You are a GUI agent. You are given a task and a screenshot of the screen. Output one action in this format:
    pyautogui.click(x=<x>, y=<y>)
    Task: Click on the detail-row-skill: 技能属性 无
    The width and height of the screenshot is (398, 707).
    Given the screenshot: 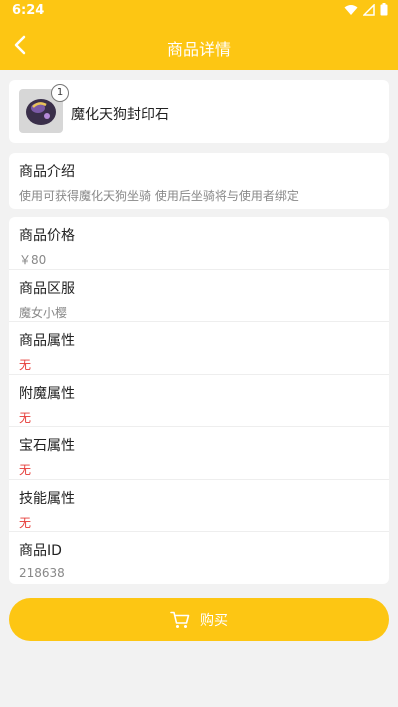 What is the action you would take?
    pyautogui.click(x=199, y=506)
    